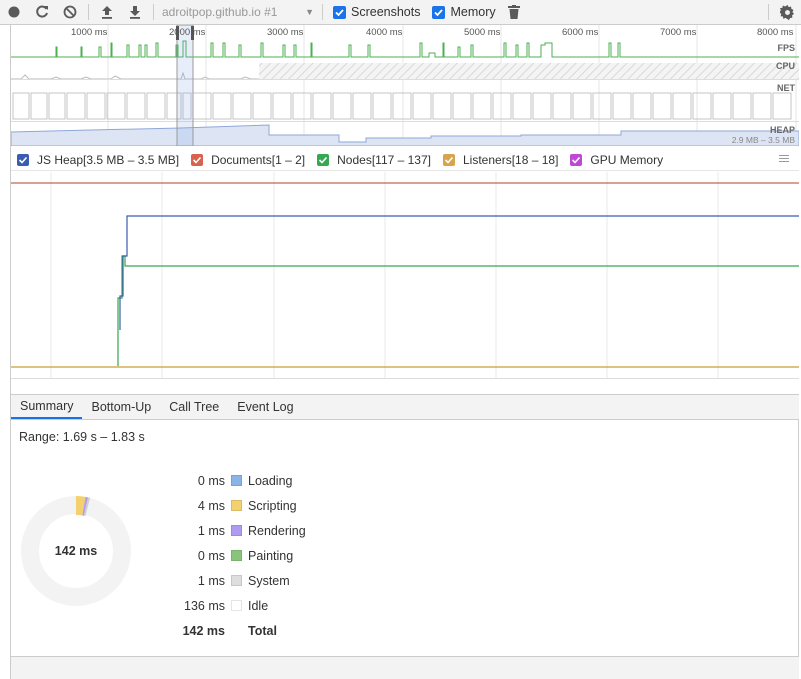 This screenshot has width=801, height=679. What do you see at coordinates (271, 555) in the screenshot?
I see `legend-label: Painting` at bounding box center [271, 555].